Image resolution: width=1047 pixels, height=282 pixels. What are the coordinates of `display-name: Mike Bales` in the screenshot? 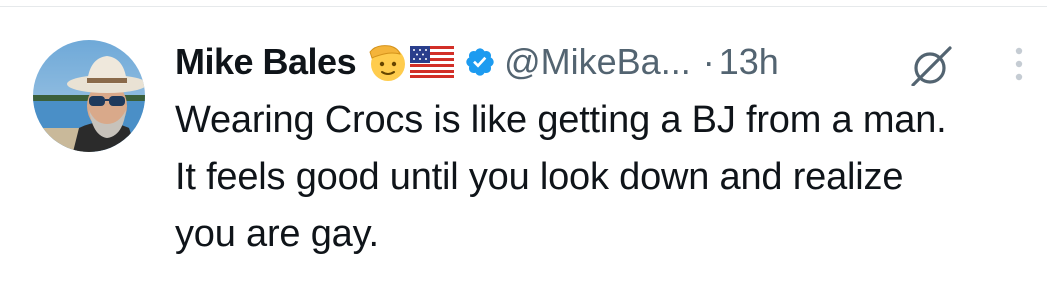 It's located at (266, 62).